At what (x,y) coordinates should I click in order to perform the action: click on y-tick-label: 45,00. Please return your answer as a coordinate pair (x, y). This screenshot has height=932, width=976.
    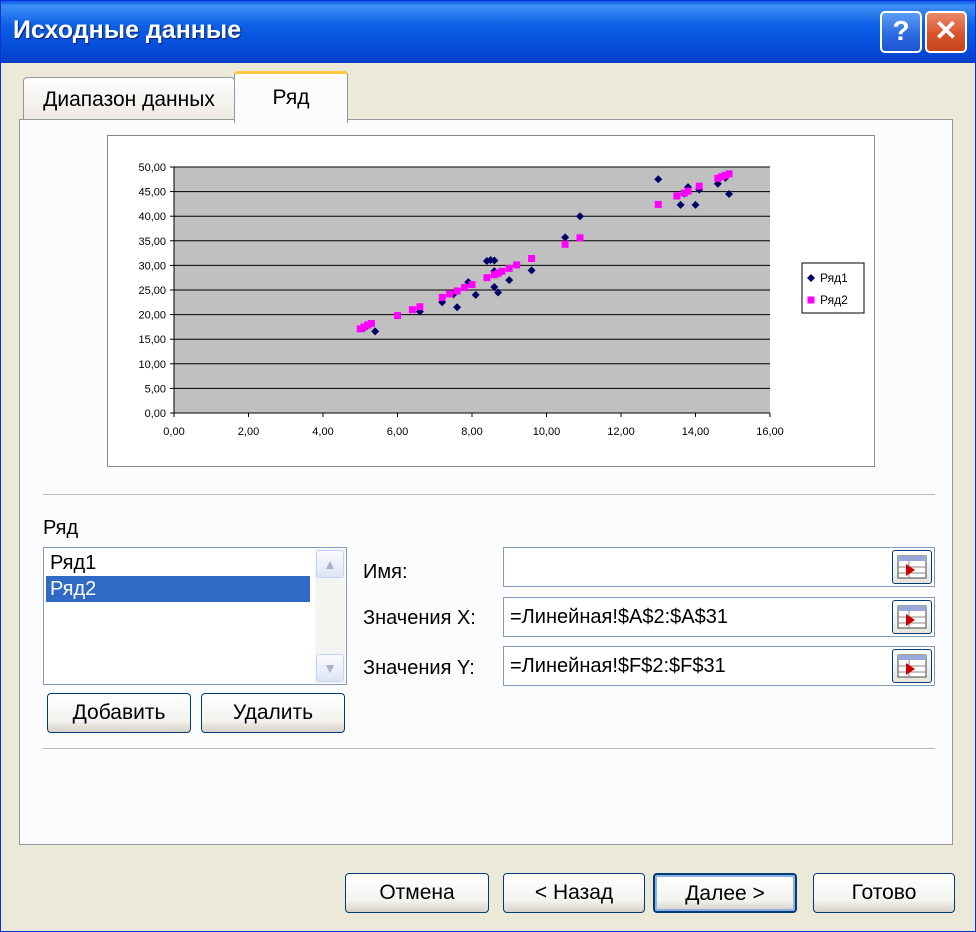
    Looking at the image, I should click on (152, 193).